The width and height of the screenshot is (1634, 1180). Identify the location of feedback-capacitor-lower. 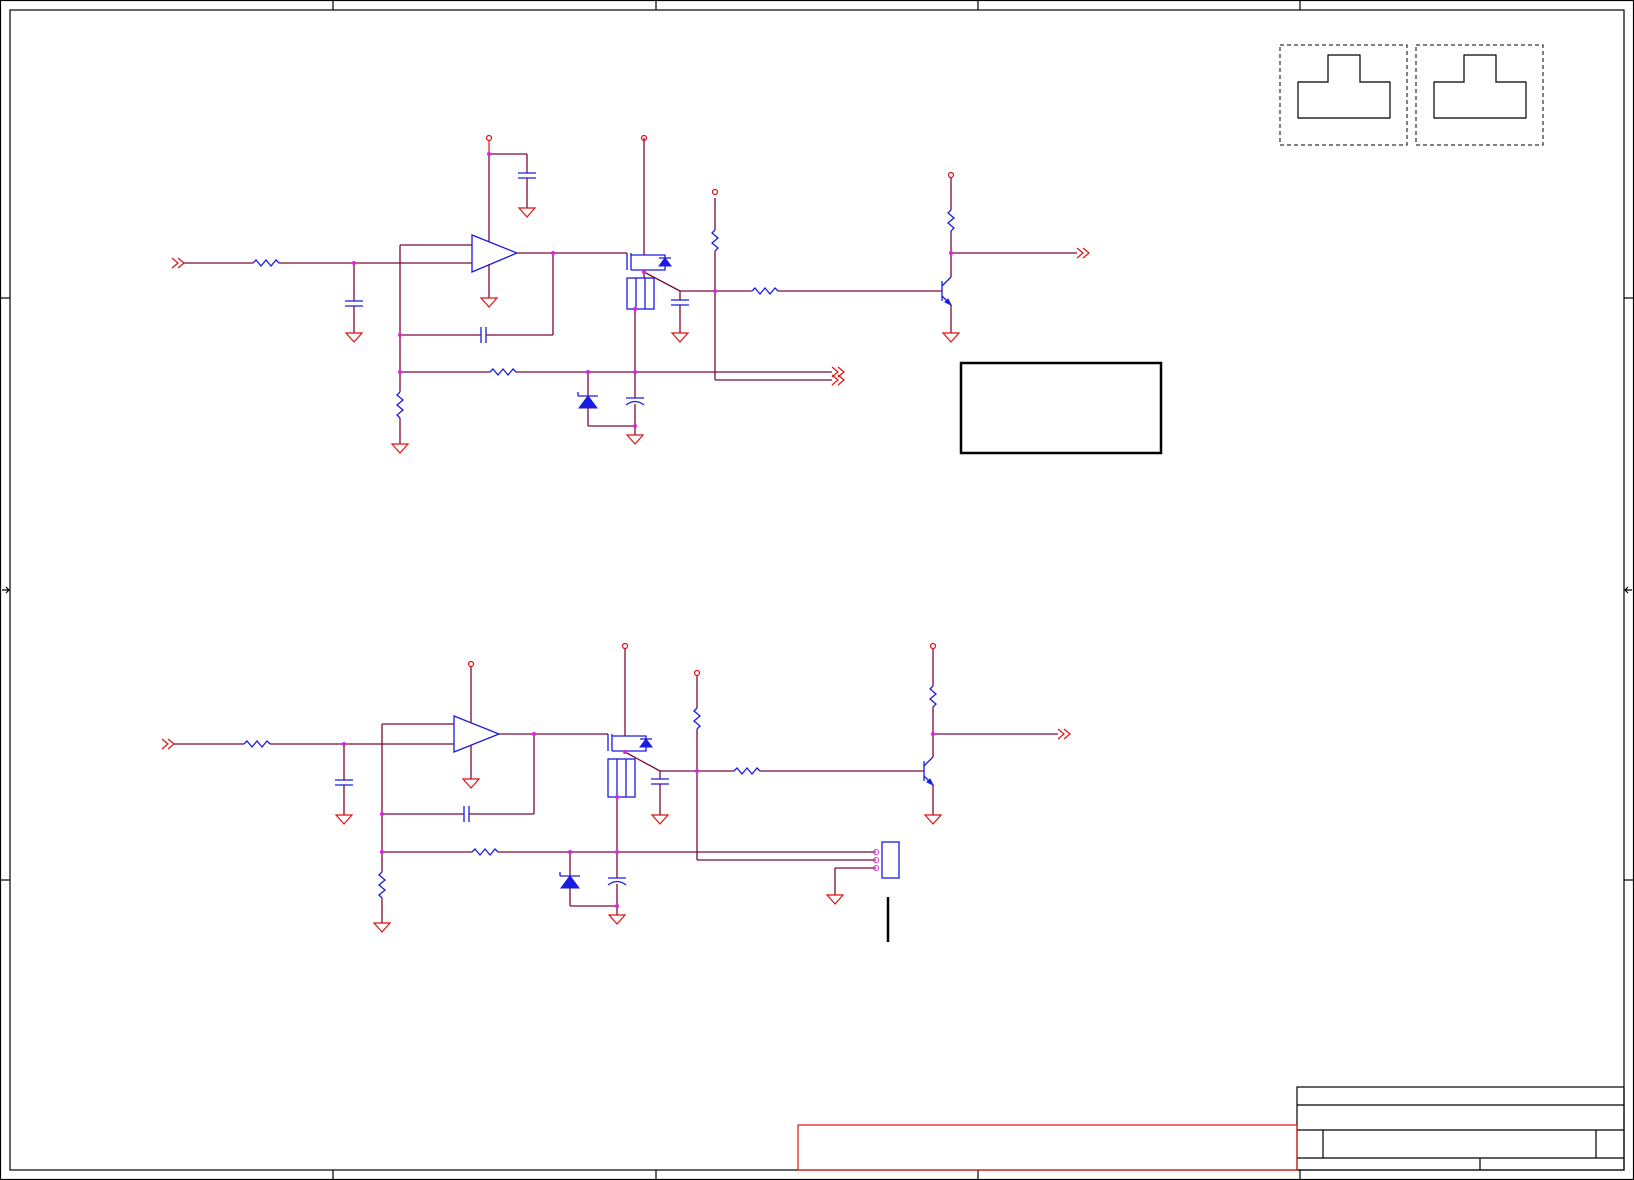
(466, 814).